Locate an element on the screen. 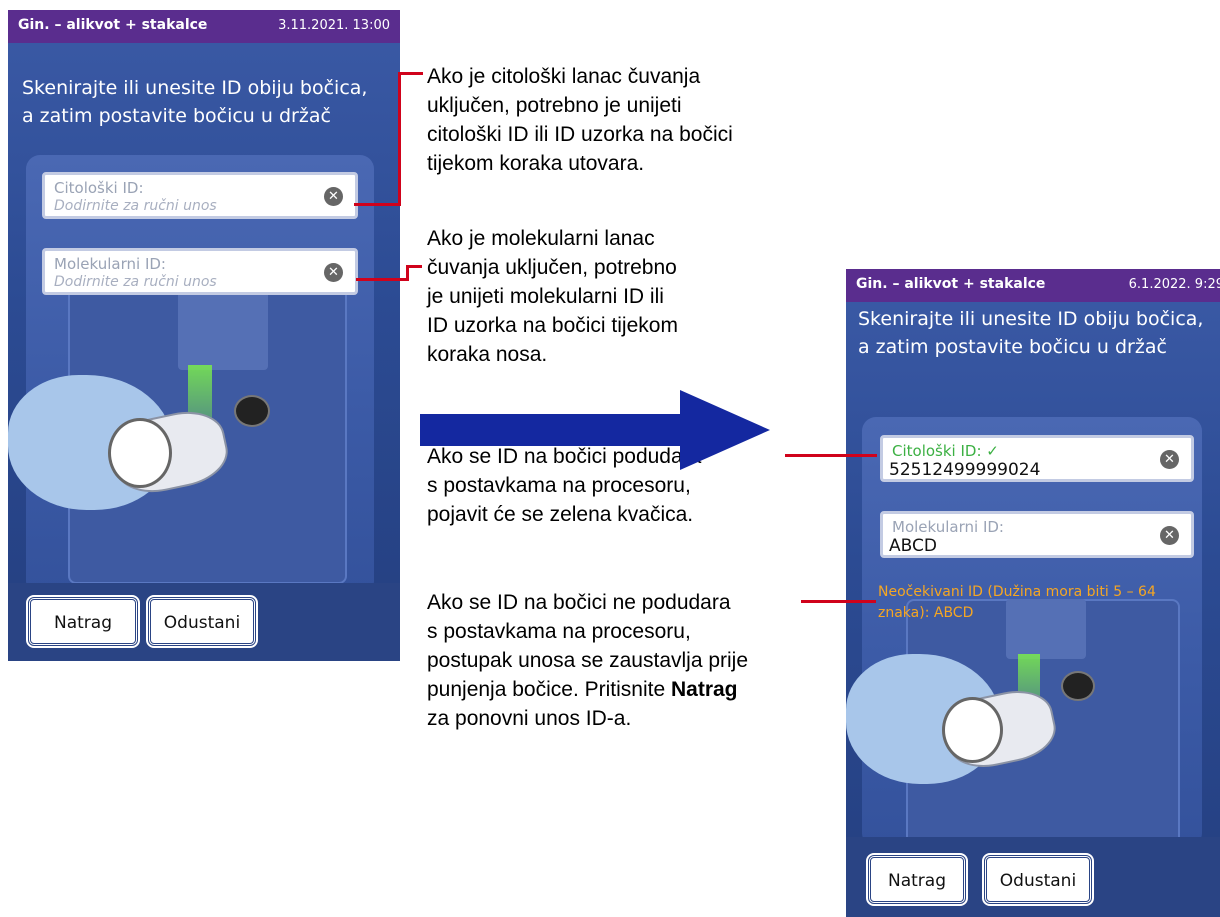 This screenshot has height=917, width=1220. callout-line: citološki ID ili ID uzorka na bočici is located at coordinates (580, 134).